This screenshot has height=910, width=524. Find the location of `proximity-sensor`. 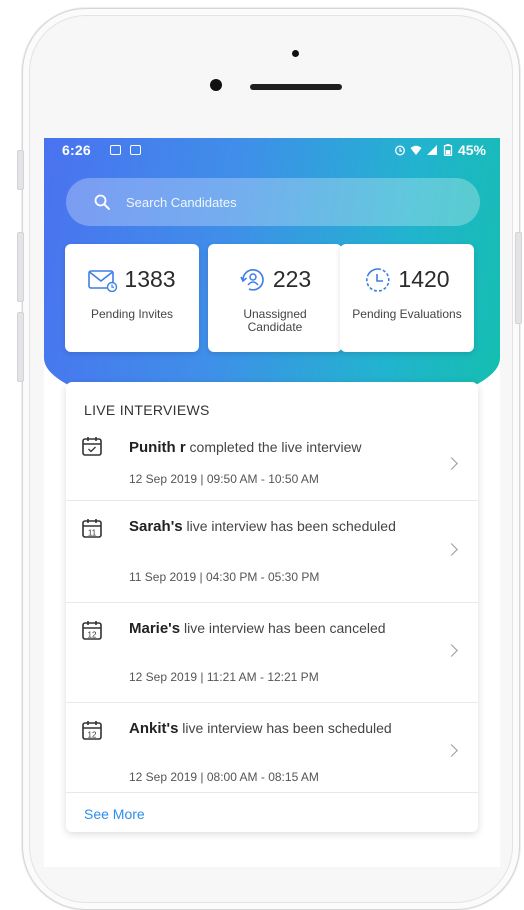

proximity-sensor is located at coordinates (295, 53).